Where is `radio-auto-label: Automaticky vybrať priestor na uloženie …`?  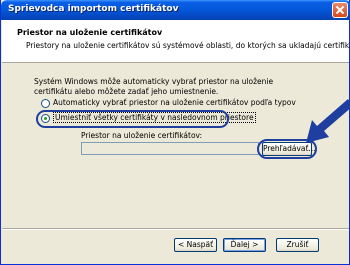 radio-auto-label: Automaticky vybrať priestor na uloženie … is located at coordinates (174, 102).